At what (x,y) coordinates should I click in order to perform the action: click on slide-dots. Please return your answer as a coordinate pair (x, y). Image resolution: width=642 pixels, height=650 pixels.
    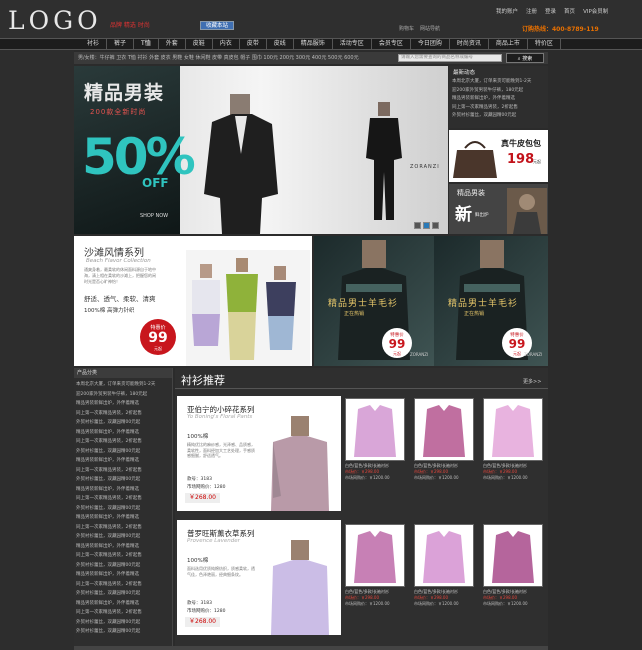
    Looking at the image, I should click on (426, 225).